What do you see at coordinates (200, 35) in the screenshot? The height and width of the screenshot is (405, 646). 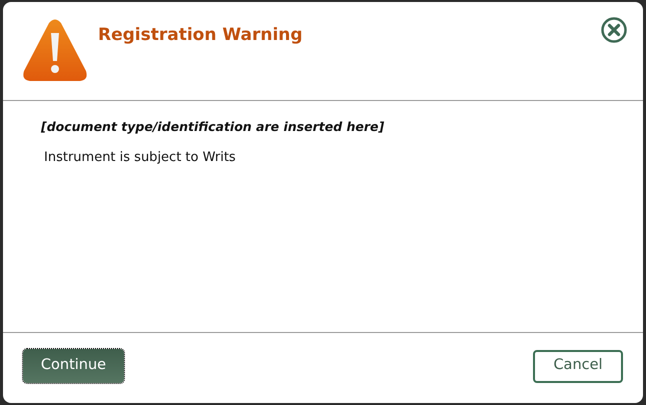 I see `dialog-title: Registration Warning` at bounding box center [200, 35].